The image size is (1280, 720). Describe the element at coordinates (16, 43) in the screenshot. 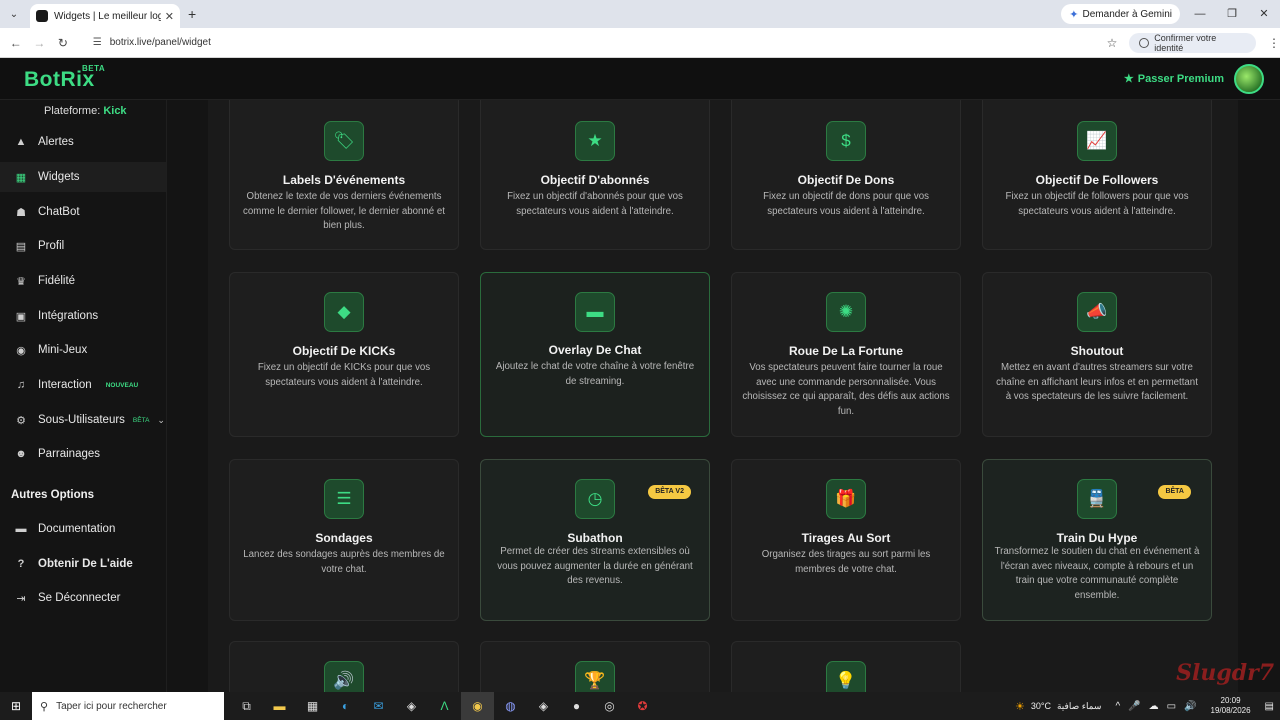

I see `back-arrow-icon: ←` at that location.